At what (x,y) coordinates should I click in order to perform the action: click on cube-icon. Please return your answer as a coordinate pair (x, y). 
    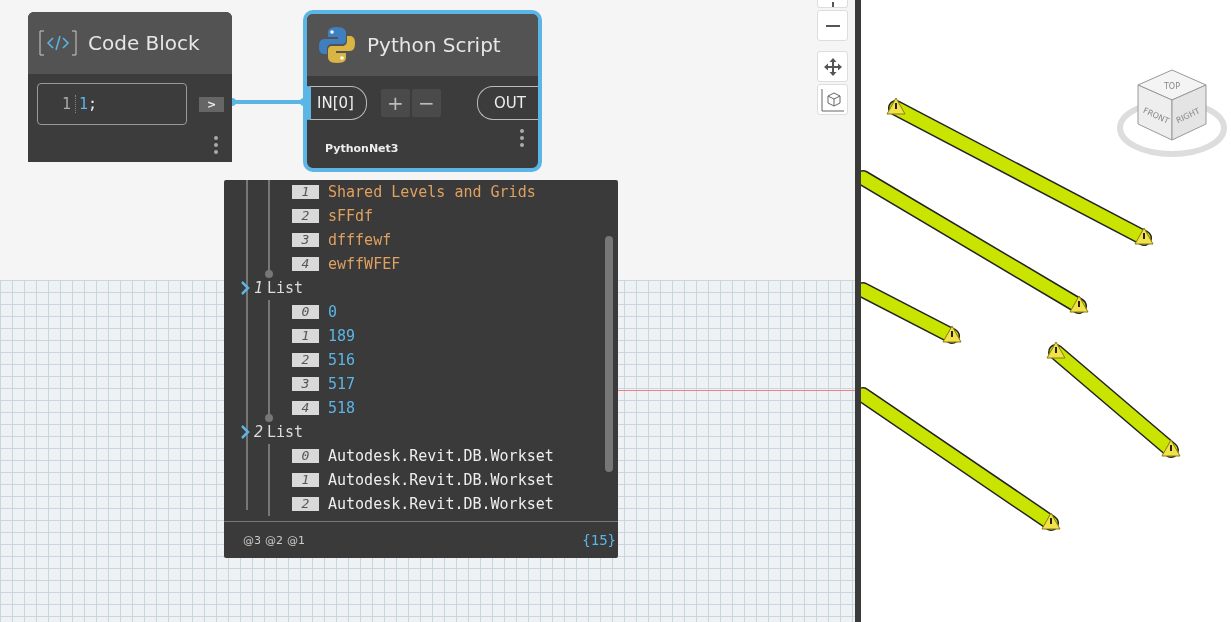
    Looking at the image, I should click on (832, 99).